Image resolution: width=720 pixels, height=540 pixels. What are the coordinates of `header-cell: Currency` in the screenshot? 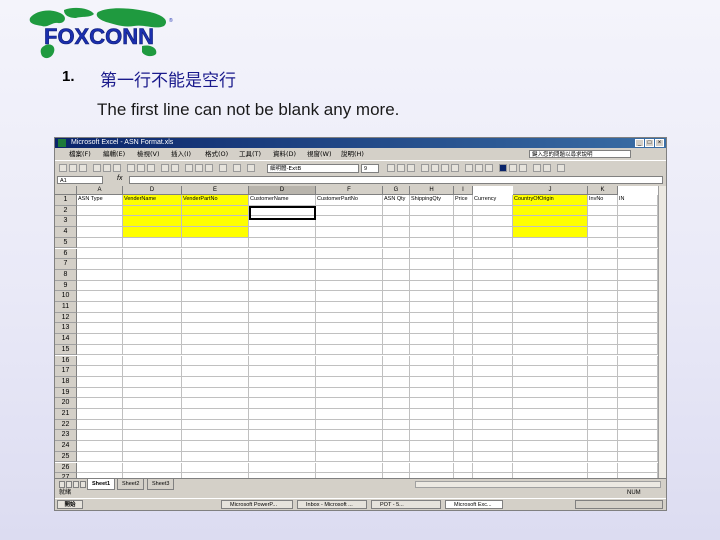 It's located at (493, 200).